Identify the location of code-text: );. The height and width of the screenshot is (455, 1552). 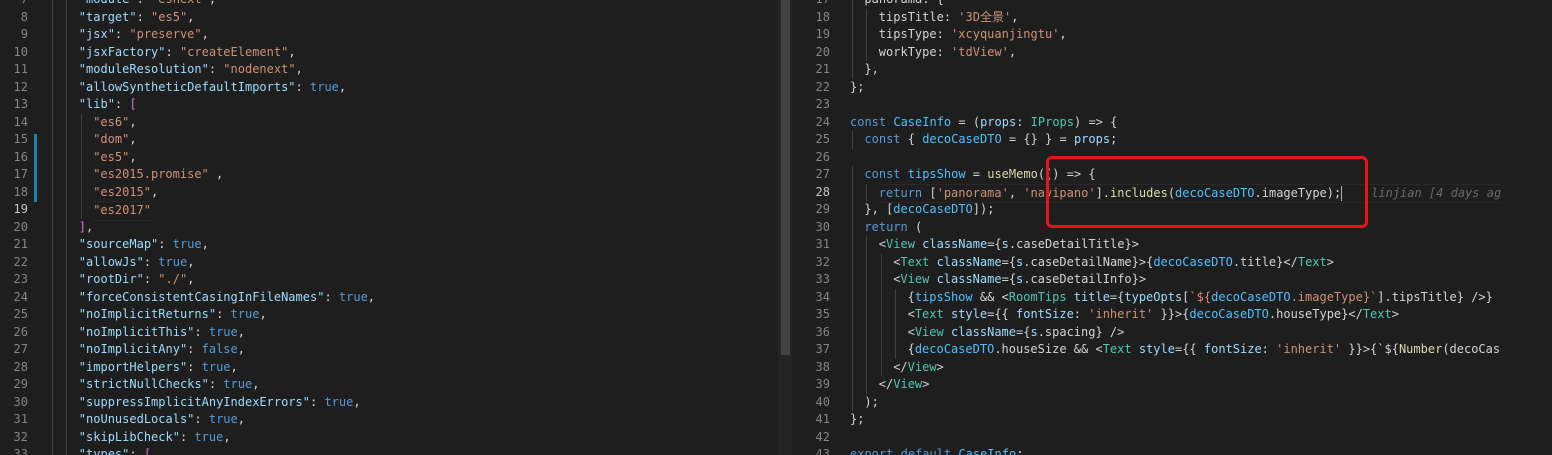
(871, 403).